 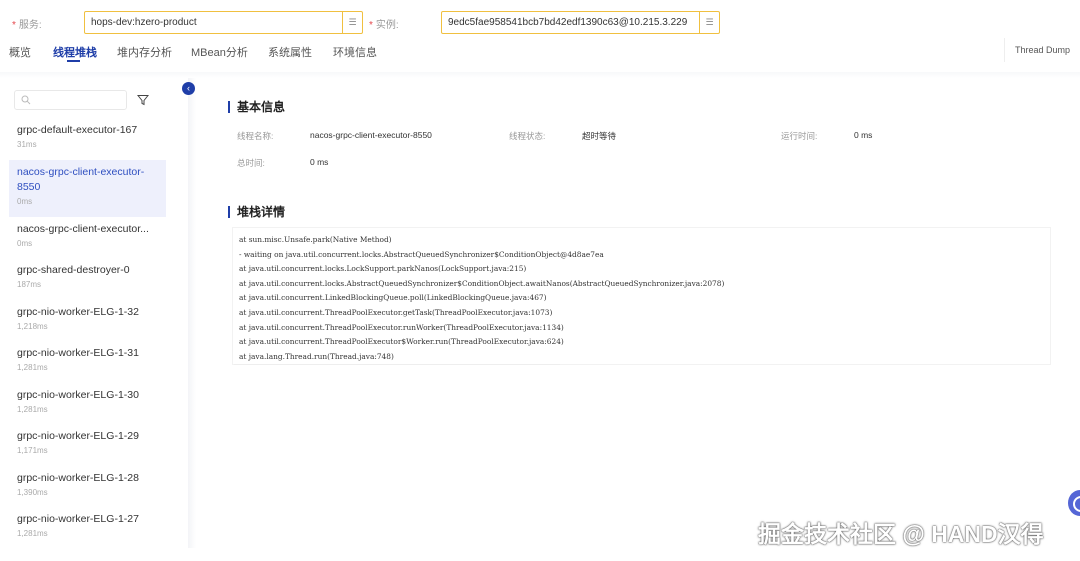 I want to click on watermark: 掘金技术社区 @ HAND汉得, so click(x=901, y=534).